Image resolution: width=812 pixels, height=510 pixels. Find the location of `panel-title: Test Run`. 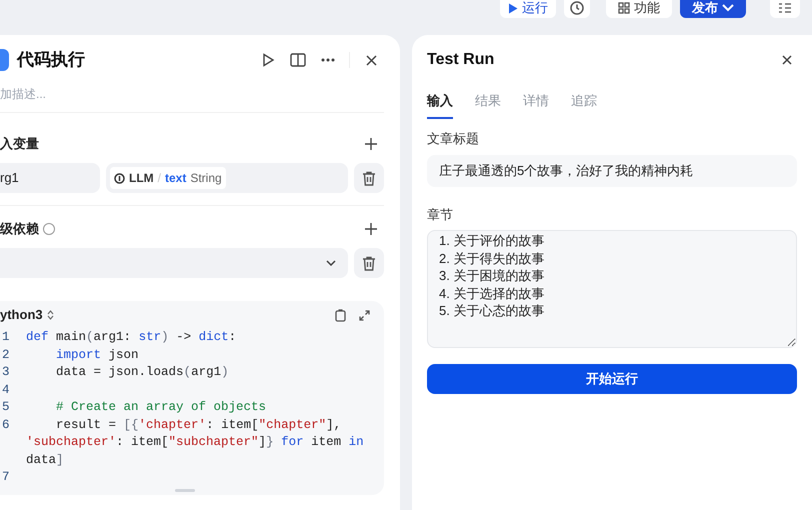

panel-title: Test Run is located at coordinates (460, 60).